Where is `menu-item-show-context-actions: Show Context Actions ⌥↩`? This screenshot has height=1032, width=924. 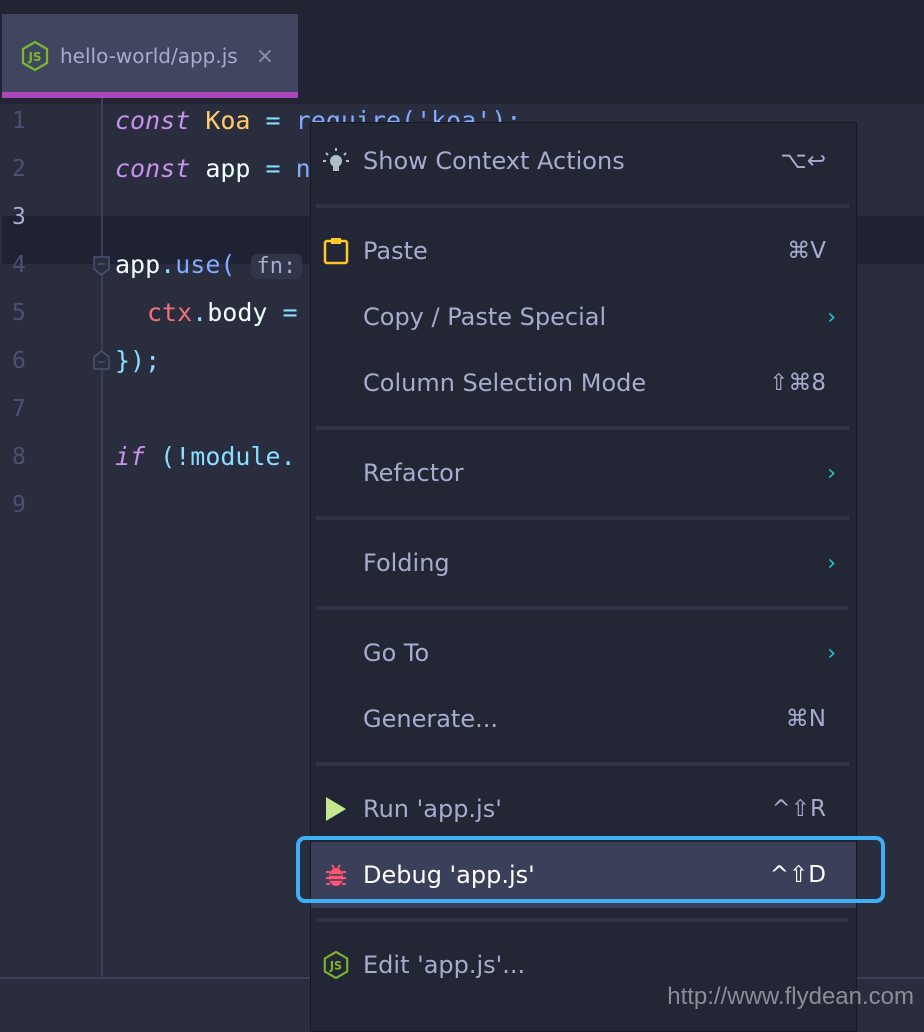 menu-item-show-context-actions: Show Context Actions ⌥↩ is located at coordinates (583, 161).